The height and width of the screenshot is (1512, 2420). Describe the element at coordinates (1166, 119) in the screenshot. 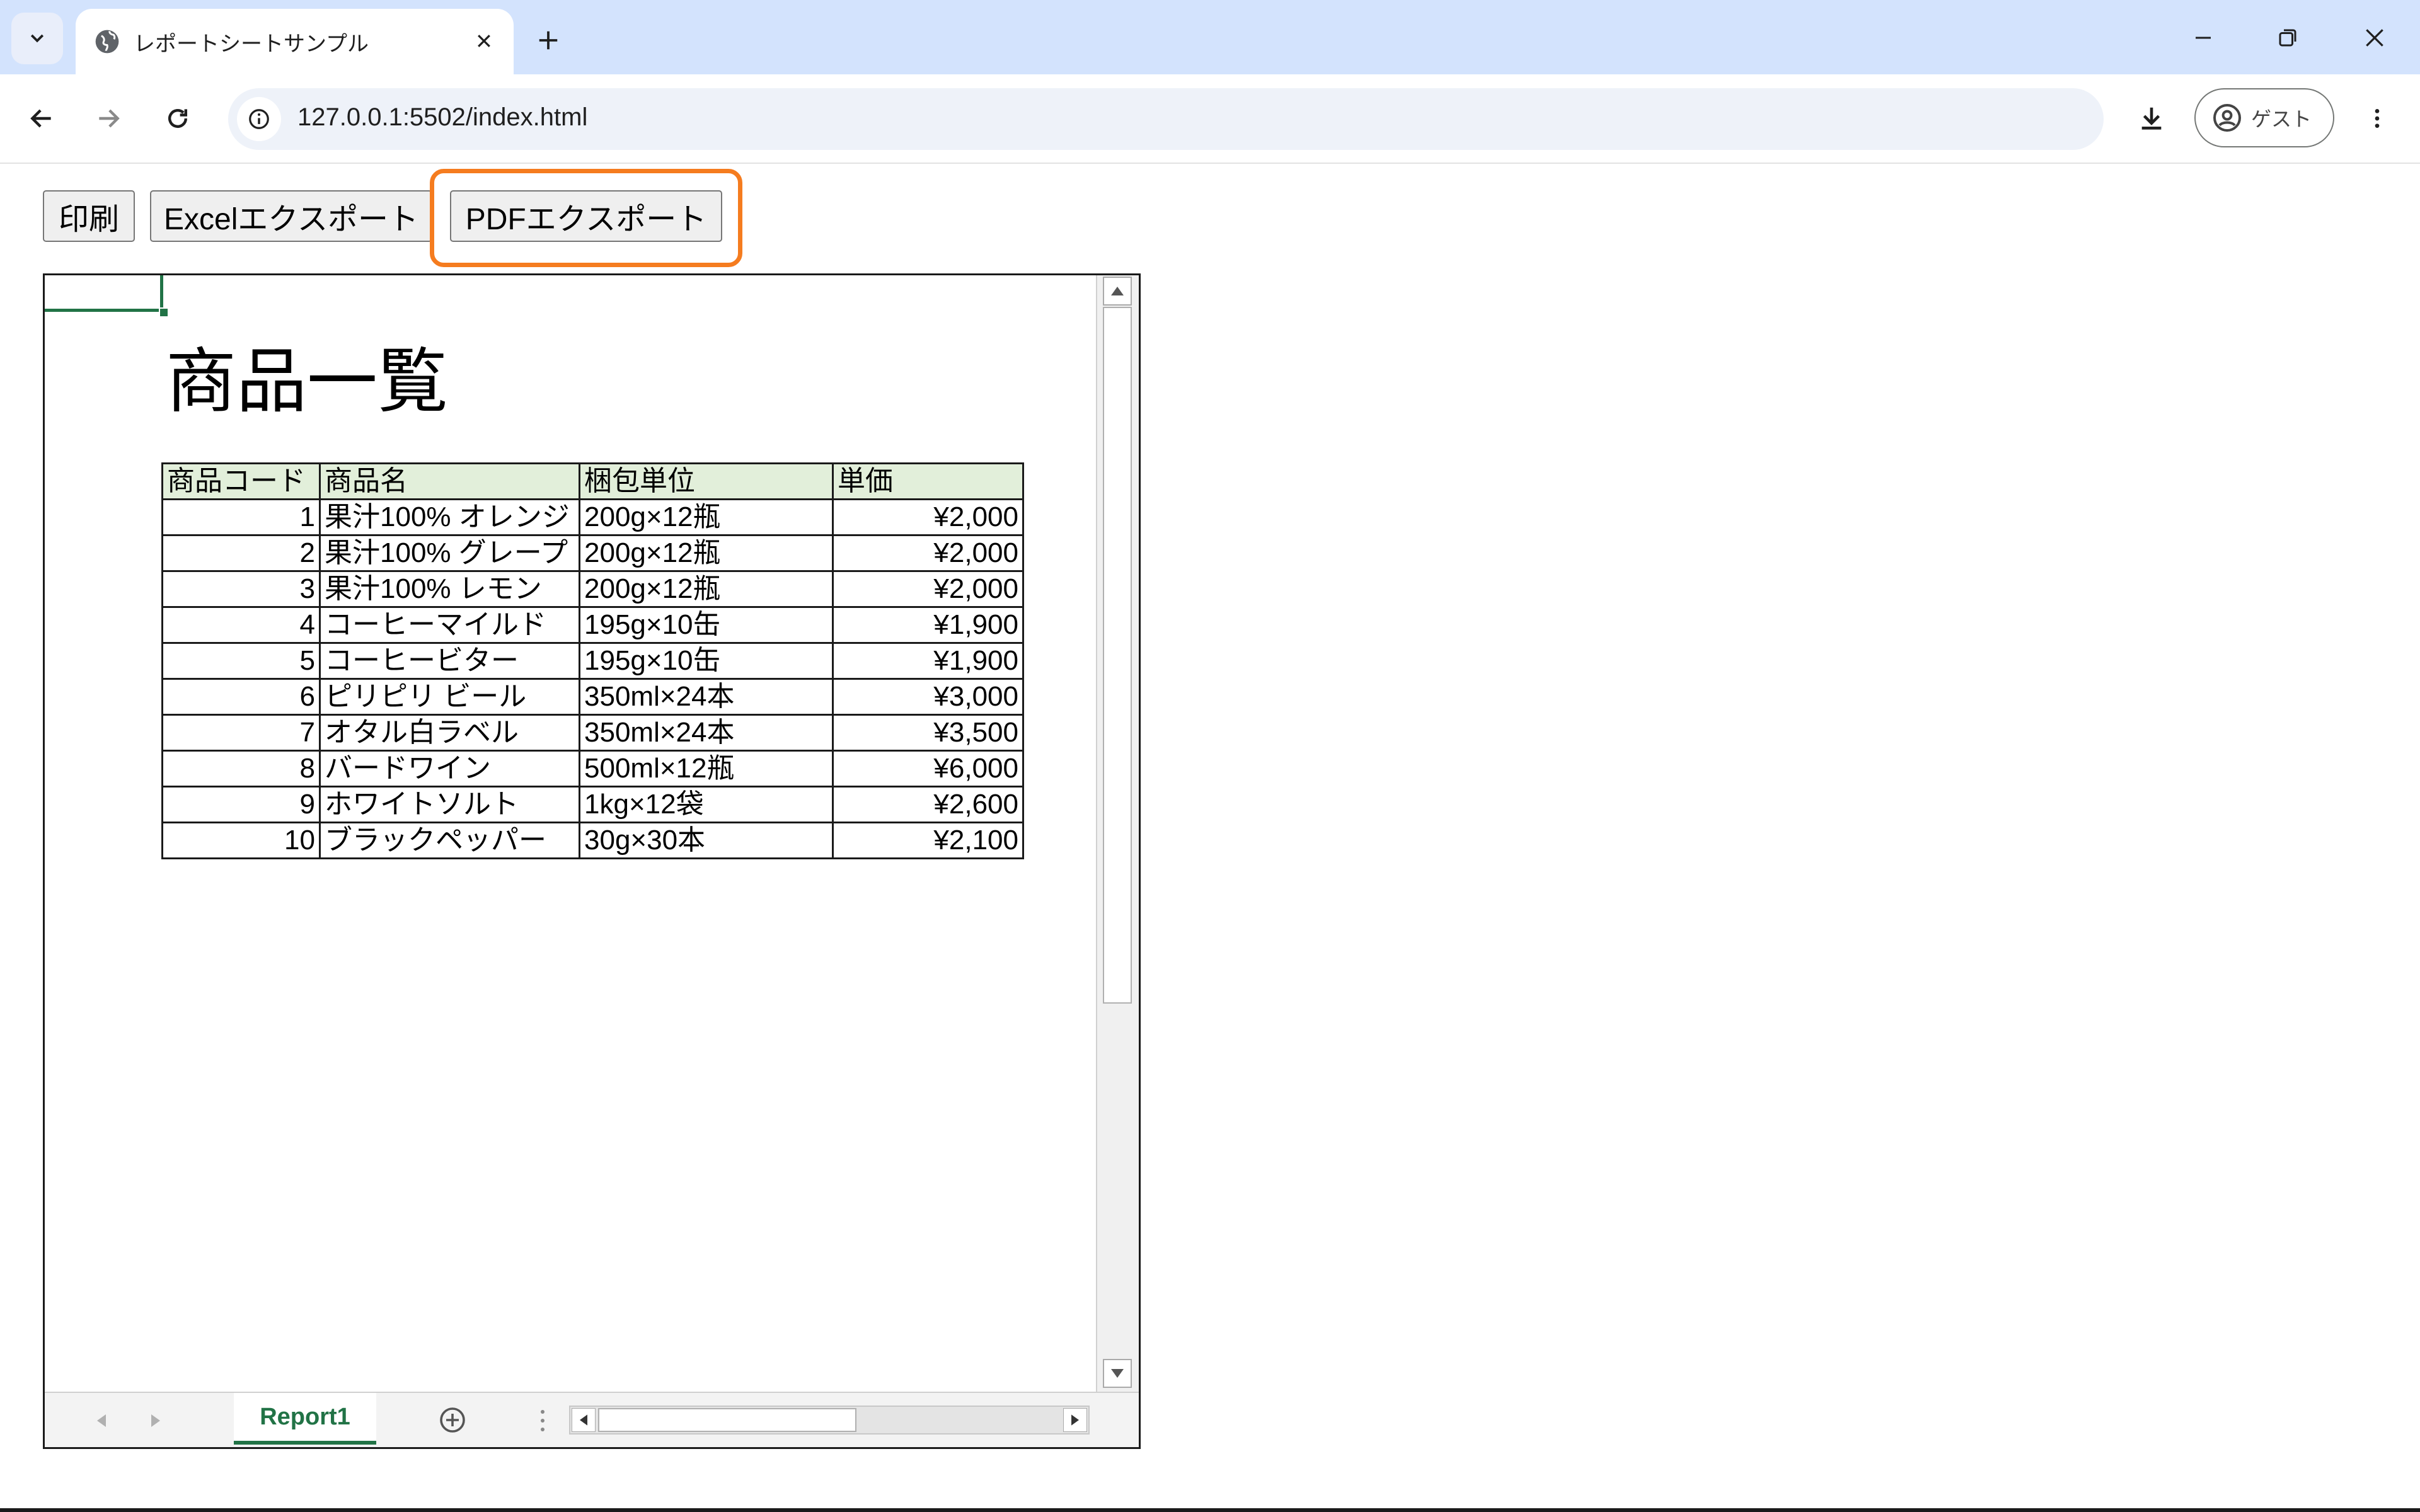

I see `address-bar: 127.0.0.1:5502/index.html` at that location.